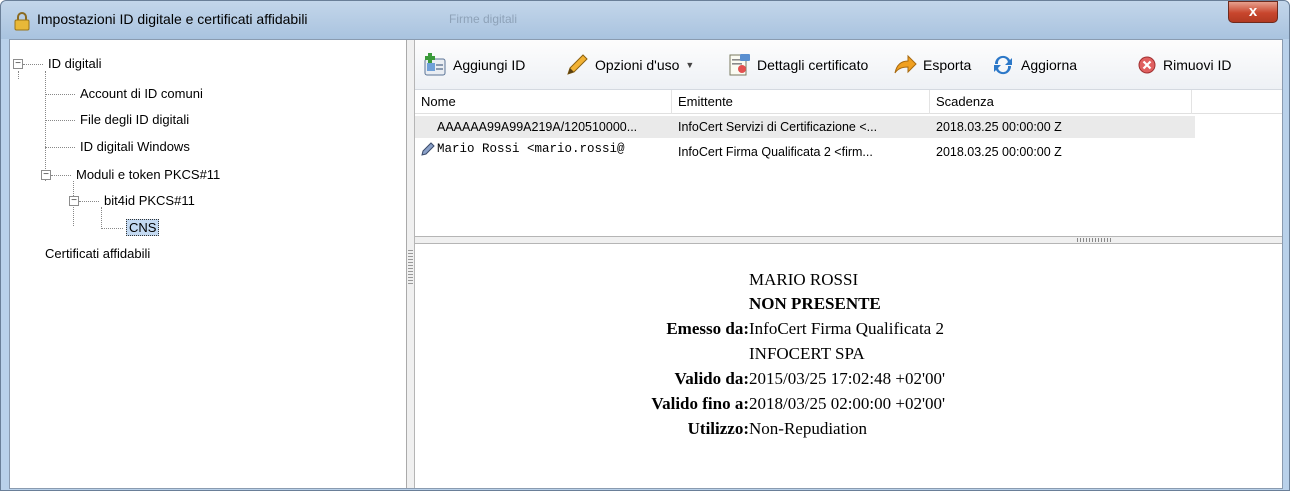 The image size is (1290, 491). Describe the element at coordinates (629, 65) in the screenshot. I see `usage-options-button: Opzioni d'uso ▼` at that location.